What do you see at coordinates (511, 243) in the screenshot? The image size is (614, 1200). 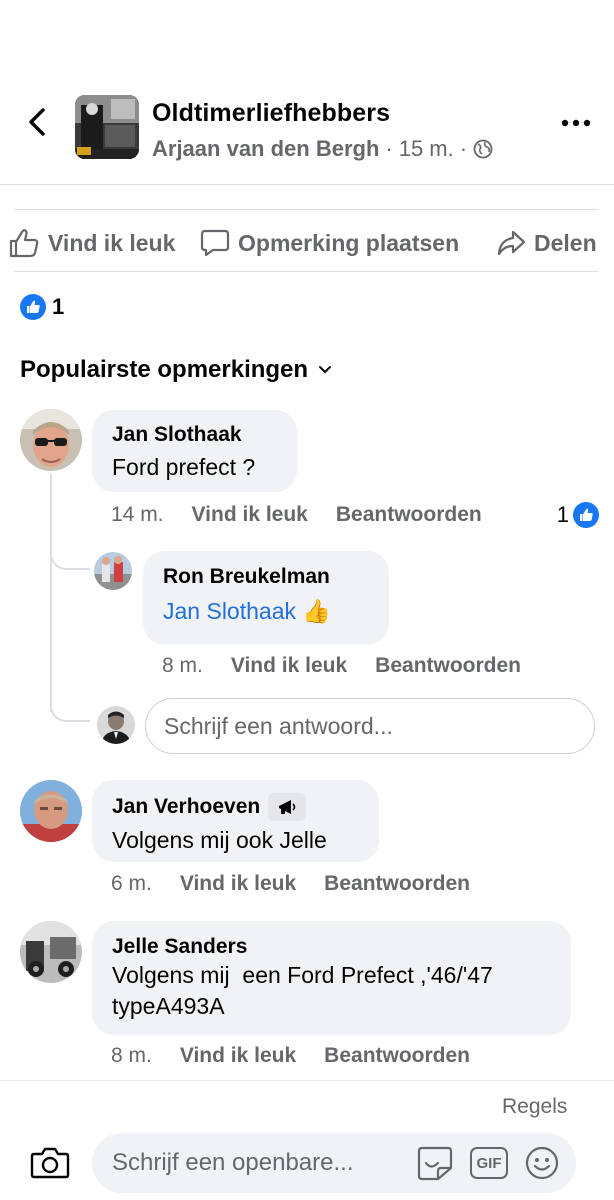 I see `share-icon` at bounding box center [511, 243].